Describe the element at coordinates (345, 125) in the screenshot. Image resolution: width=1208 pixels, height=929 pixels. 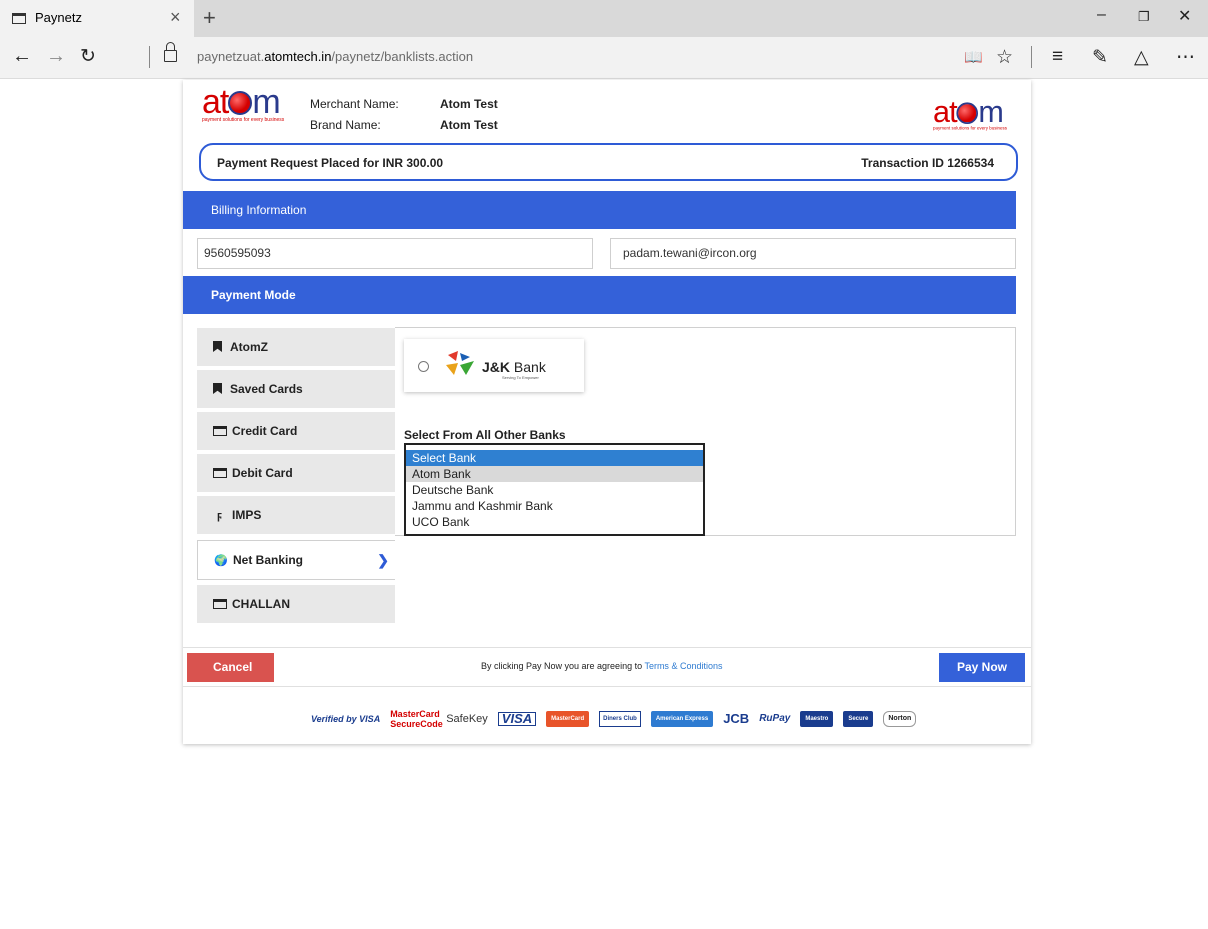
I see `brand-name-label: Brand Name:` at that location.